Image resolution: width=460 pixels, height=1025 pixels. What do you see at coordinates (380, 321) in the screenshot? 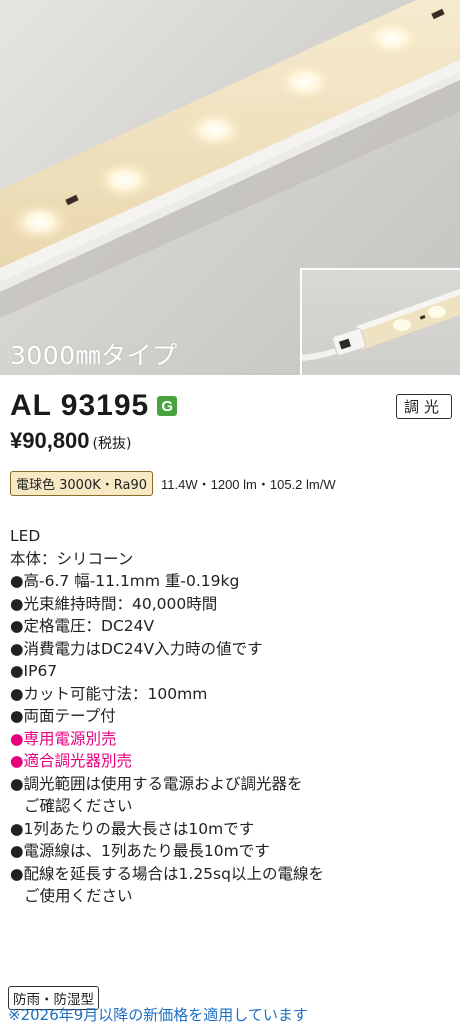
I see `connector-inset-photo` at bounding box center [380, 321].